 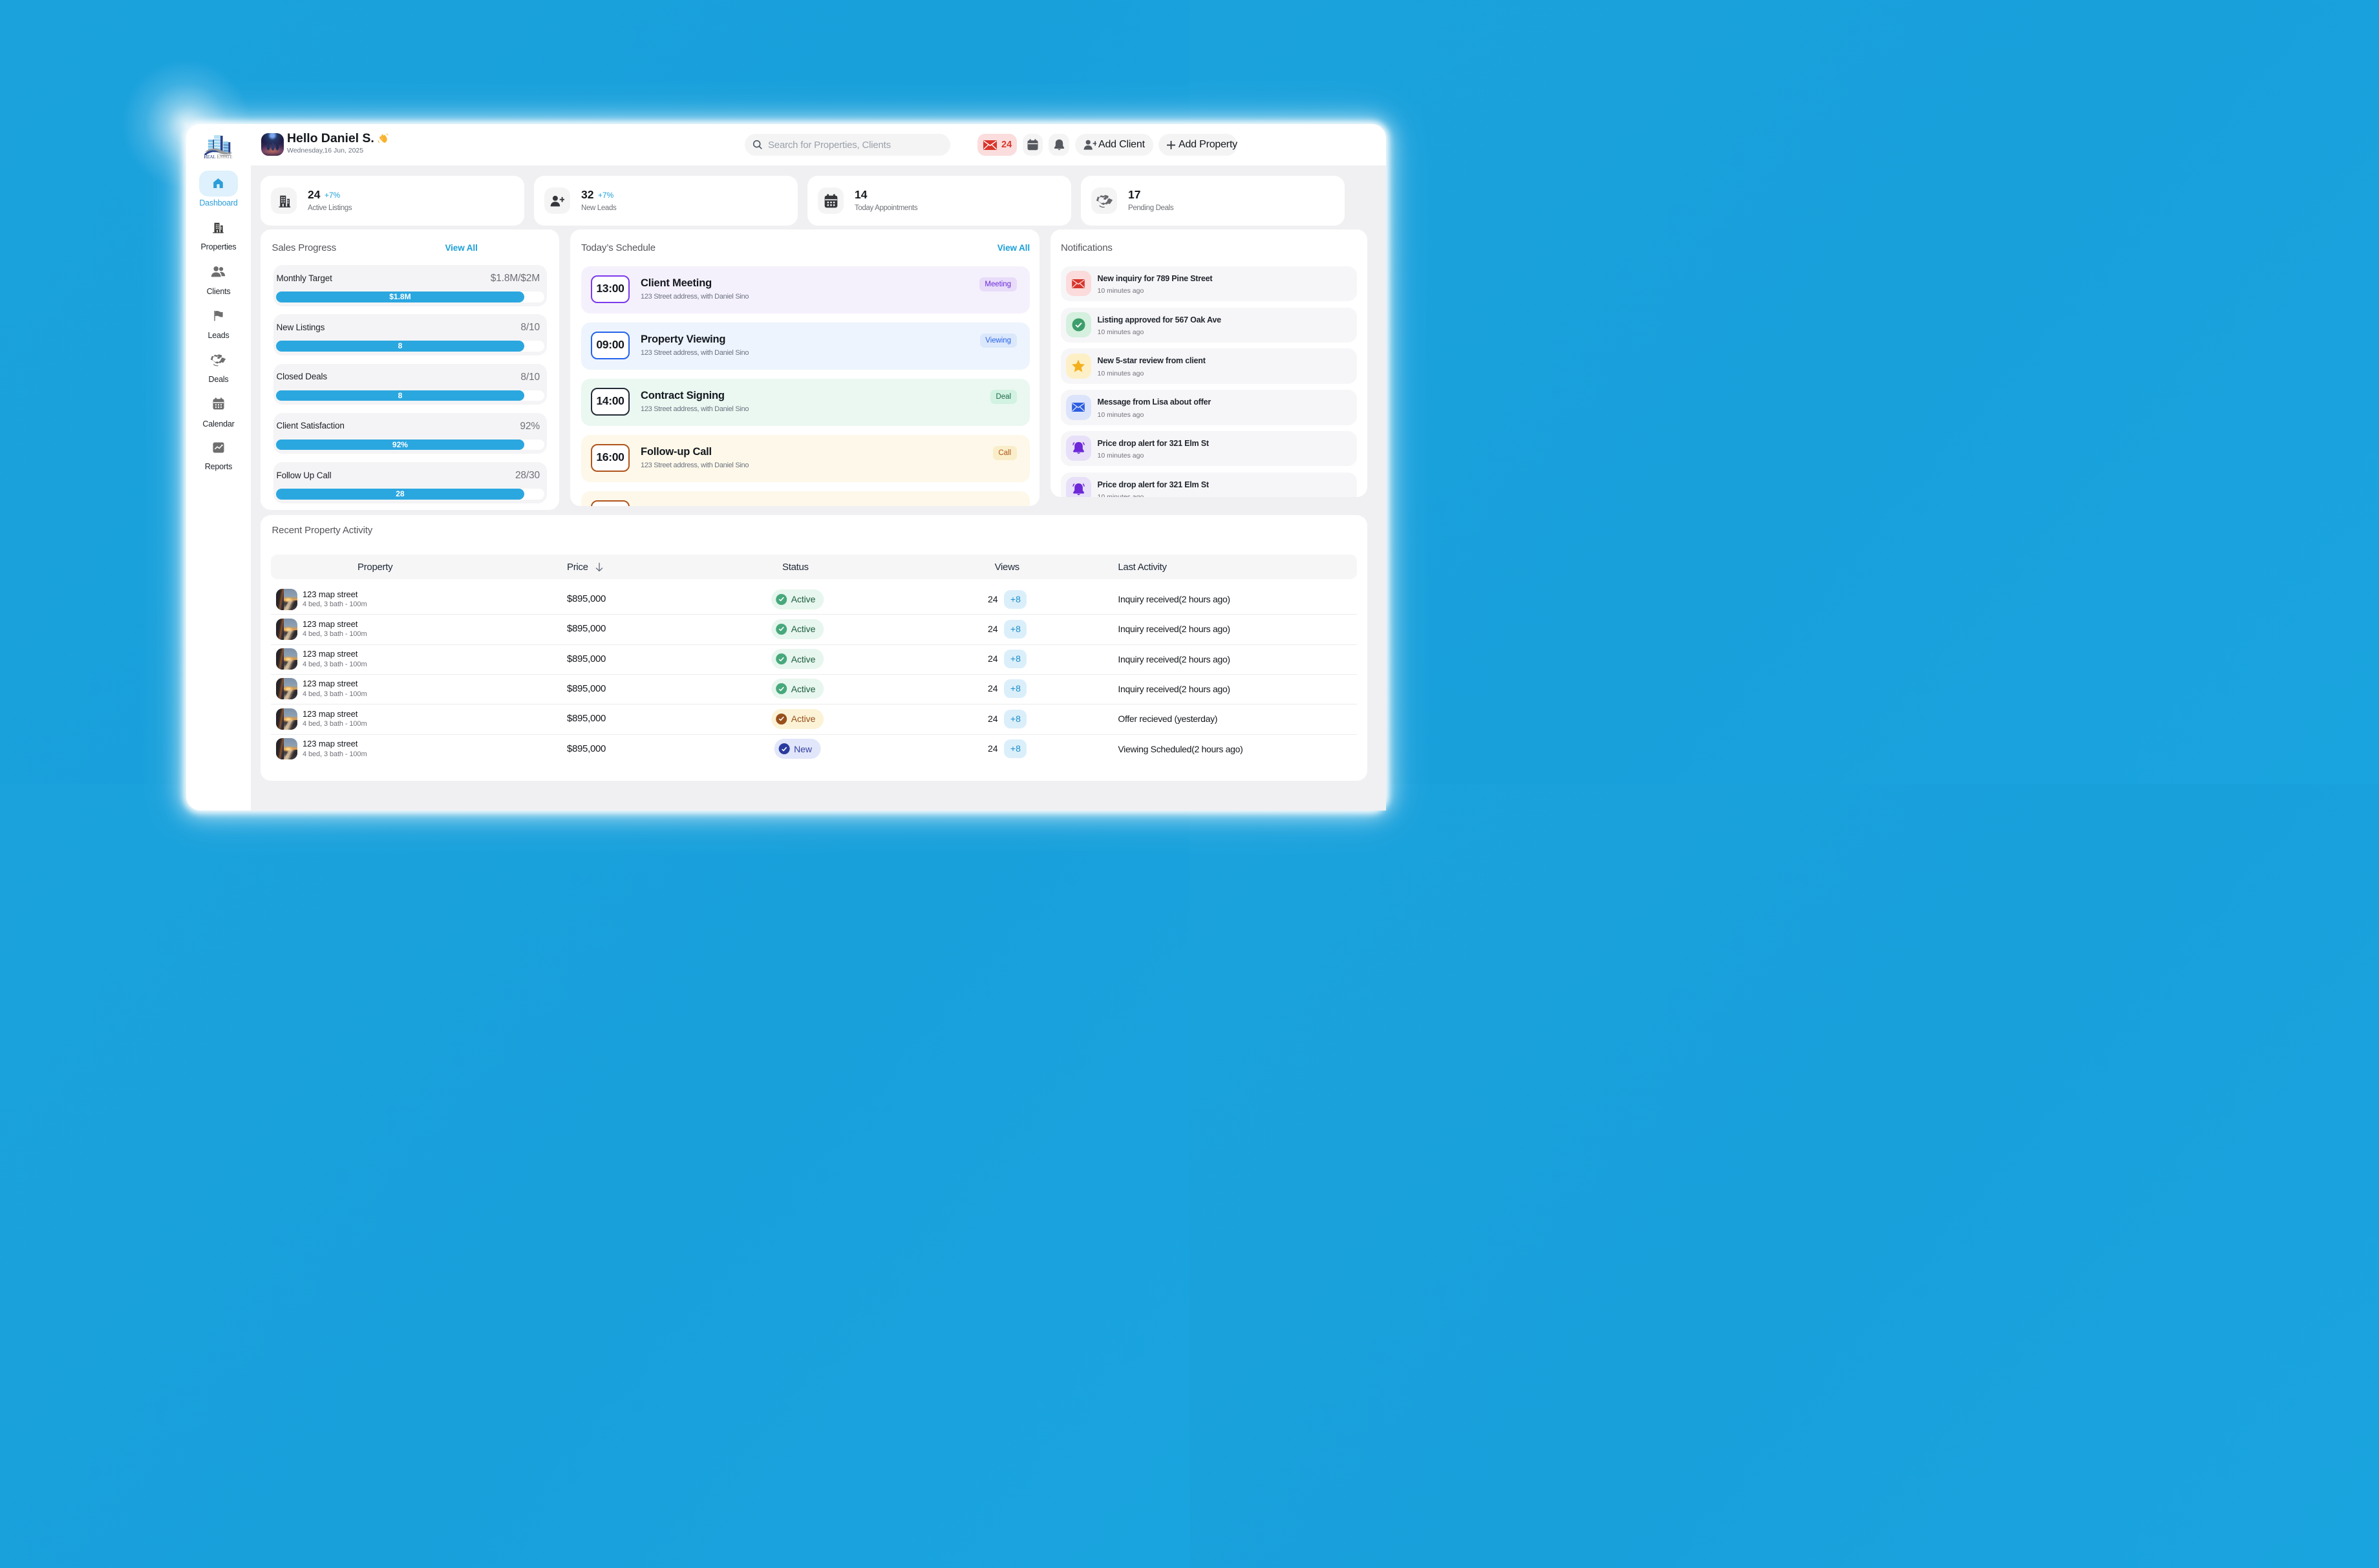 I want to click on svg-text: REAL ESTATE, so click(x=218, y=156).